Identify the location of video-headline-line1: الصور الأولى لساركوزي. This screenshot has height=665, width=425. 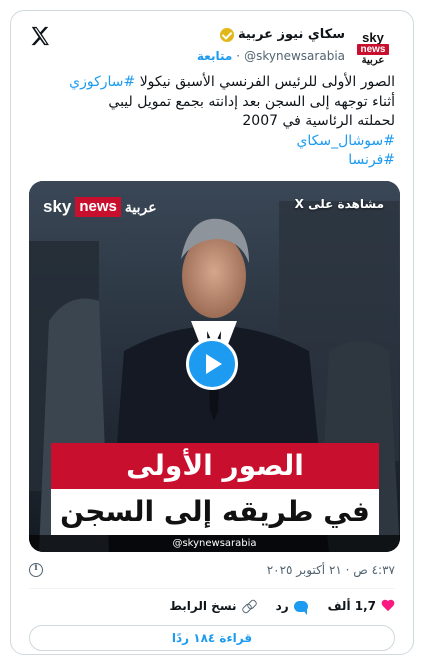
(215, 485).